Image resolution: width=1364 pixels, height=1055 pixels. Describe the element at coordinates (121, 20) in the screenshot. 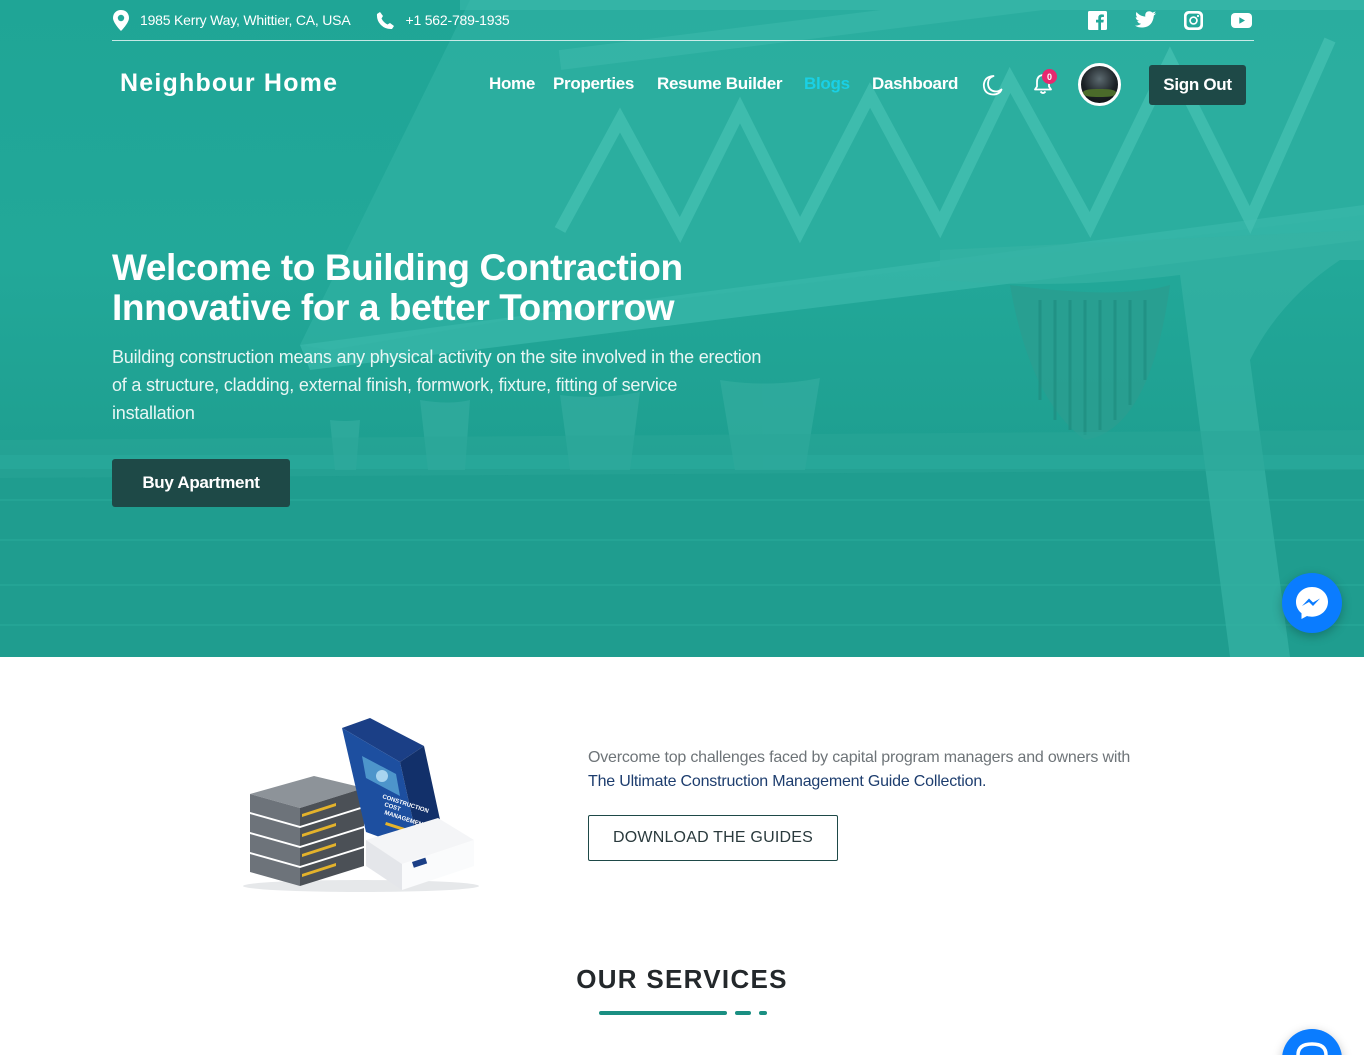

I see `location-pin-icon` at that location.